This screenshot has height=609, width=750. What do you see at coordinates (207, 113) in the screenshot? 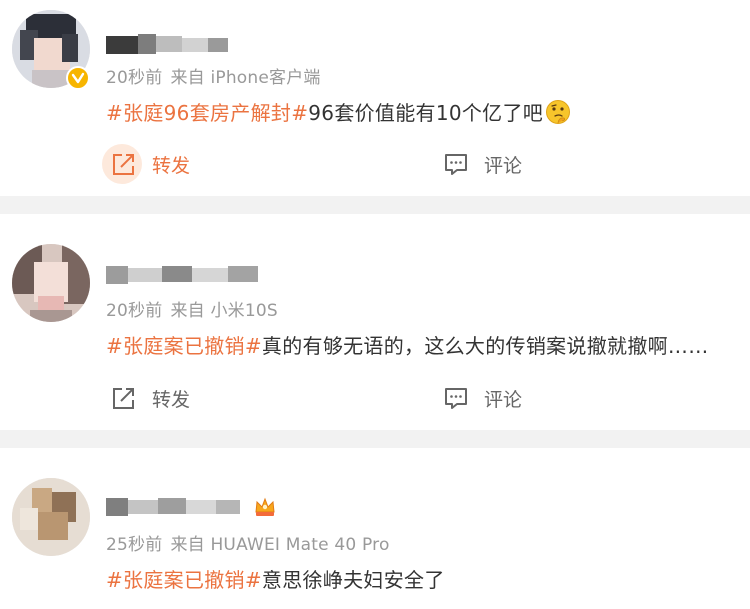
I see `hashtag-link: #张庭96套房产解封#` at bounding box center [207, 113].